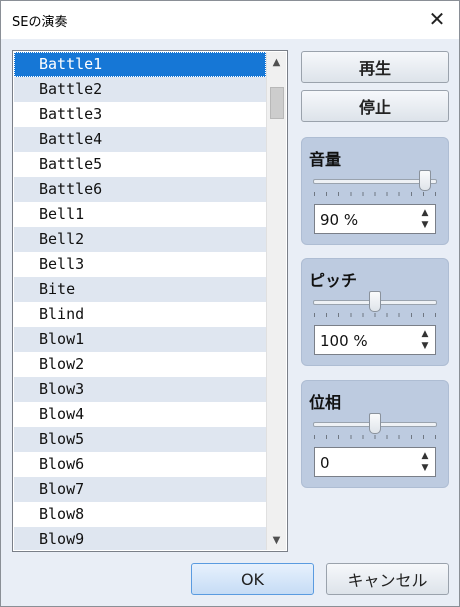 This screenshot has width=460, height=607. Describe the element at coordinates (276, 301) in the screenshot. I see `list-scrollbar: ▲ ▼` at that location.